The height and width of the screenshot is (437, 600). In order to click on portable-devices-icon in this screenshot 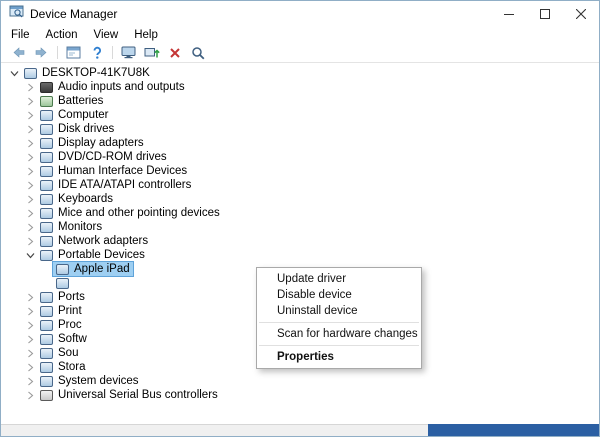, I will do `click(46, 255)`.